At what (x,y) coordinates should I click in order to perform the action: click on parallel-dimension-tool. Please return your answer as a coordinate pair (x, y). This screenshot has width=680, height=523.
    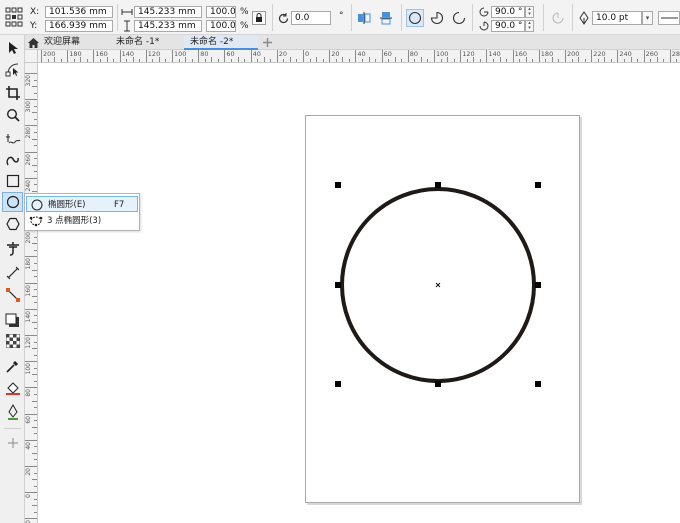
    Looking at the image, I should click on (12, 273).